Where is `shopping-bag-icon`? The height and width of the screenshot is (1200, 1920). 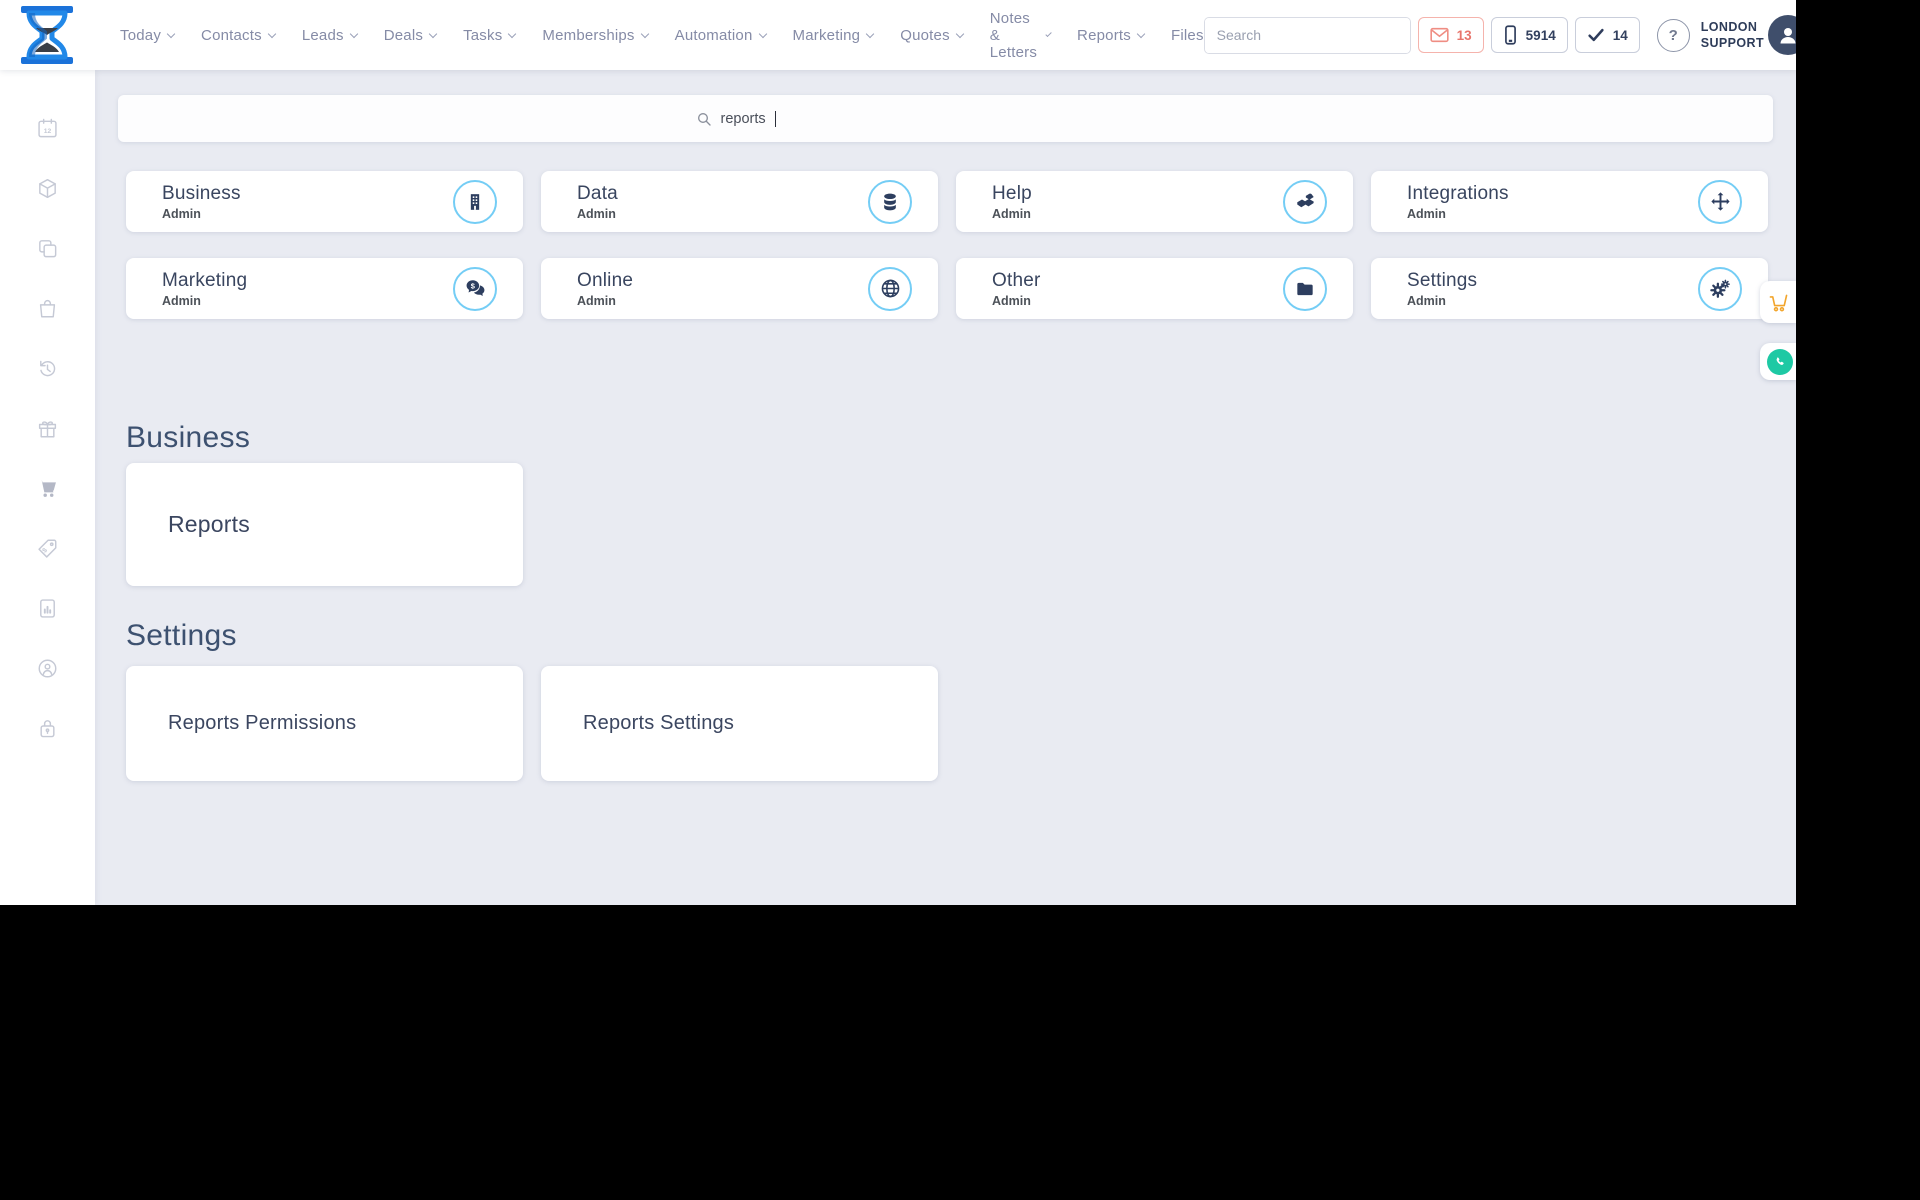 shopping-bag-icon is located at coordinates (47, 308).